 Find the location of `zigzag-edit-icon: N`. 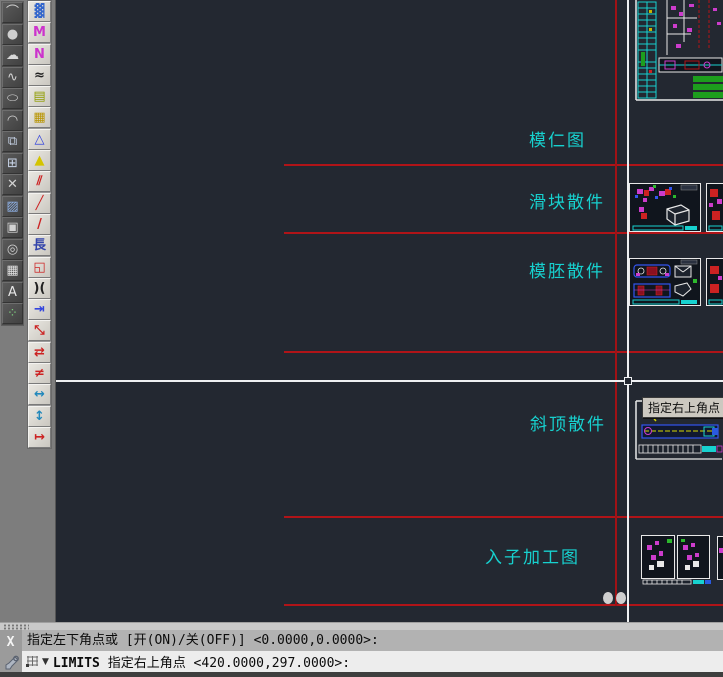

zigzag-edit-icon: N is located at coordinates (39, 54).